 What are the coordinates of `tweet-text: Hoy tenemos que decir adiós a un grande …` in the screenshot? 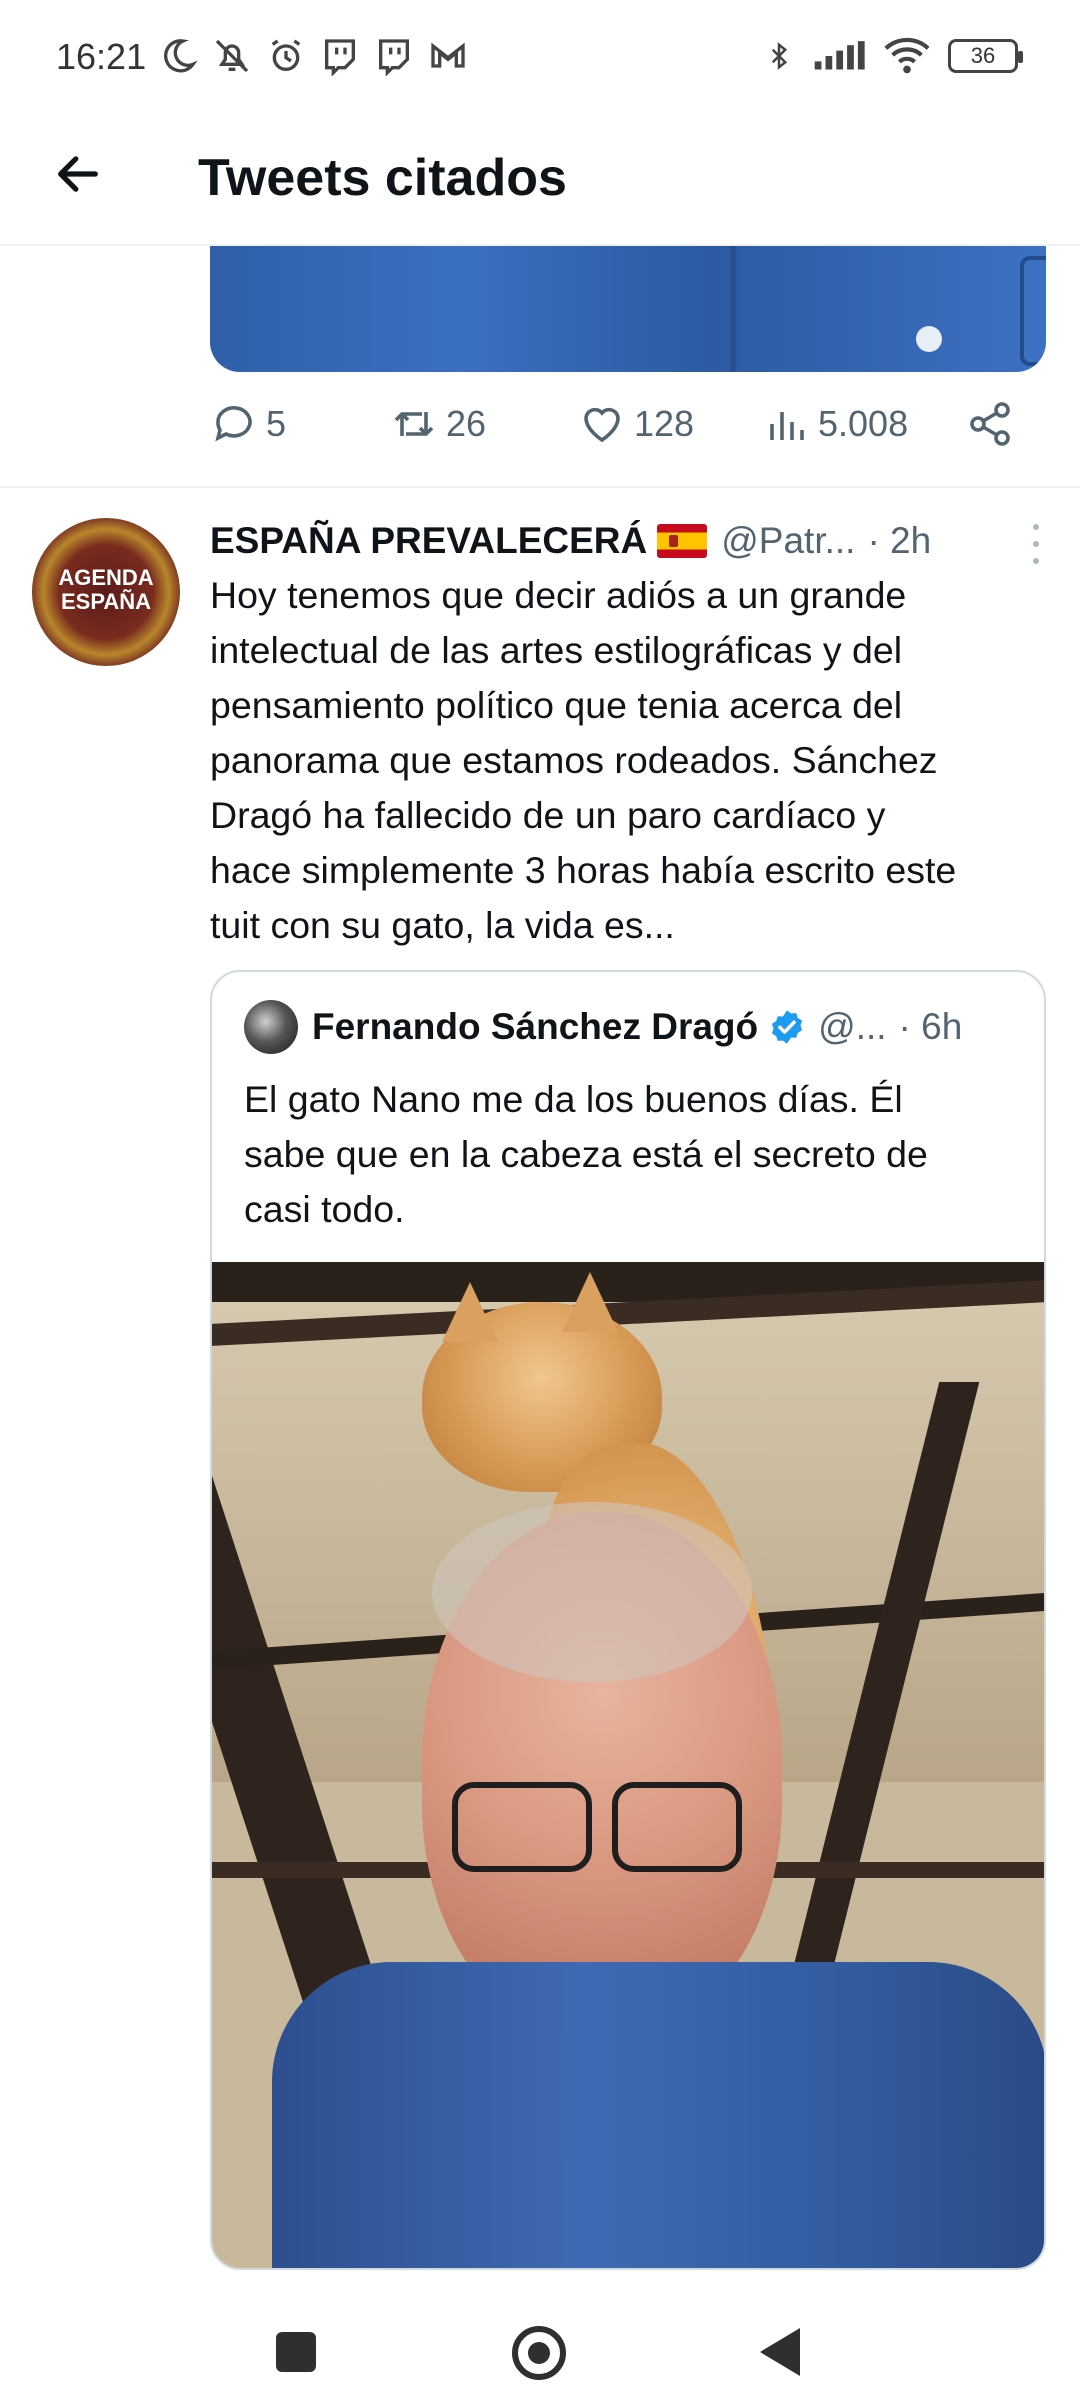 It's located at (583, 760).